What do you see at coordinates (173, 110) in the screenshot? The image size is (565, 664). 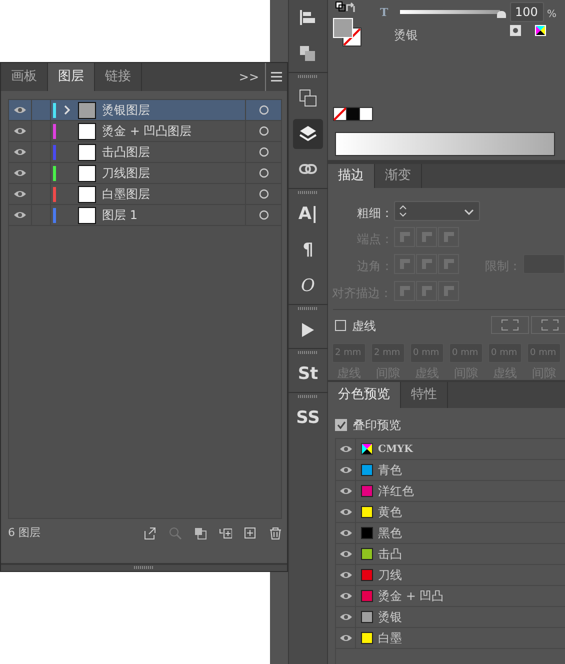 I see `layer-name: 烫银图层` at bounding box center [173, 110].